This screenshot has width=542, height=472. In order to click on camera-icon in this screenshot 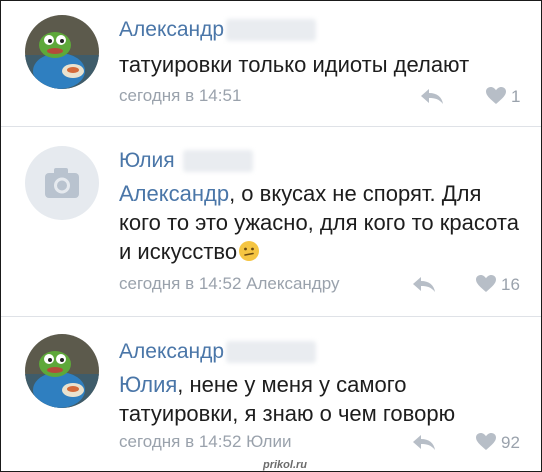, I will do `click(62, 183)`.